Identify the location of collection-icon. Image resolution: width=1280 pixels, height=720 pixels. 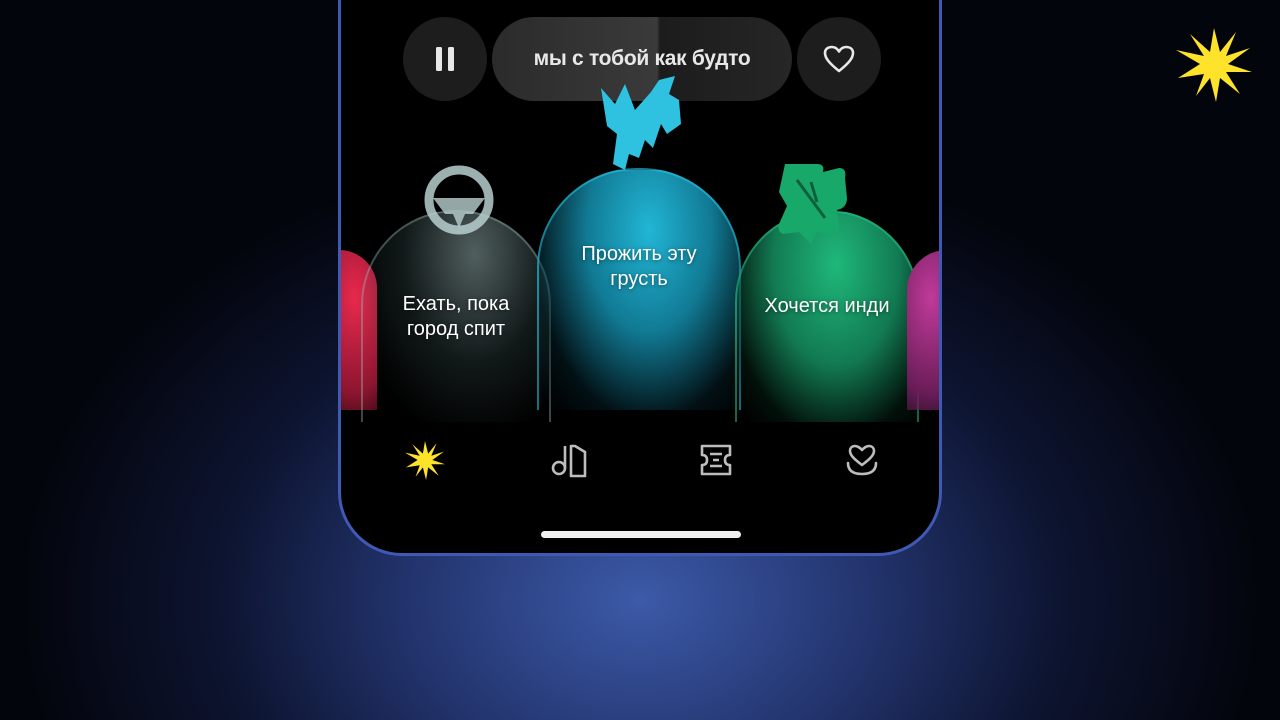
(569, 461).